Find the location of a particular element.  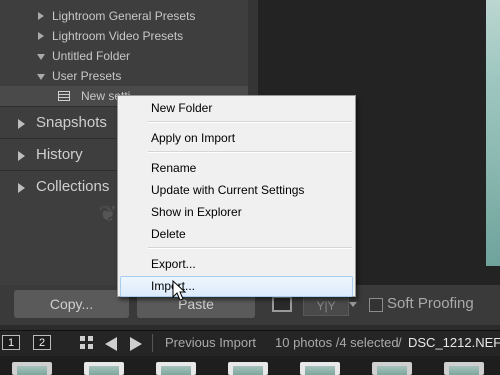

chevron-down-icon is located at coordinates (353, 304).